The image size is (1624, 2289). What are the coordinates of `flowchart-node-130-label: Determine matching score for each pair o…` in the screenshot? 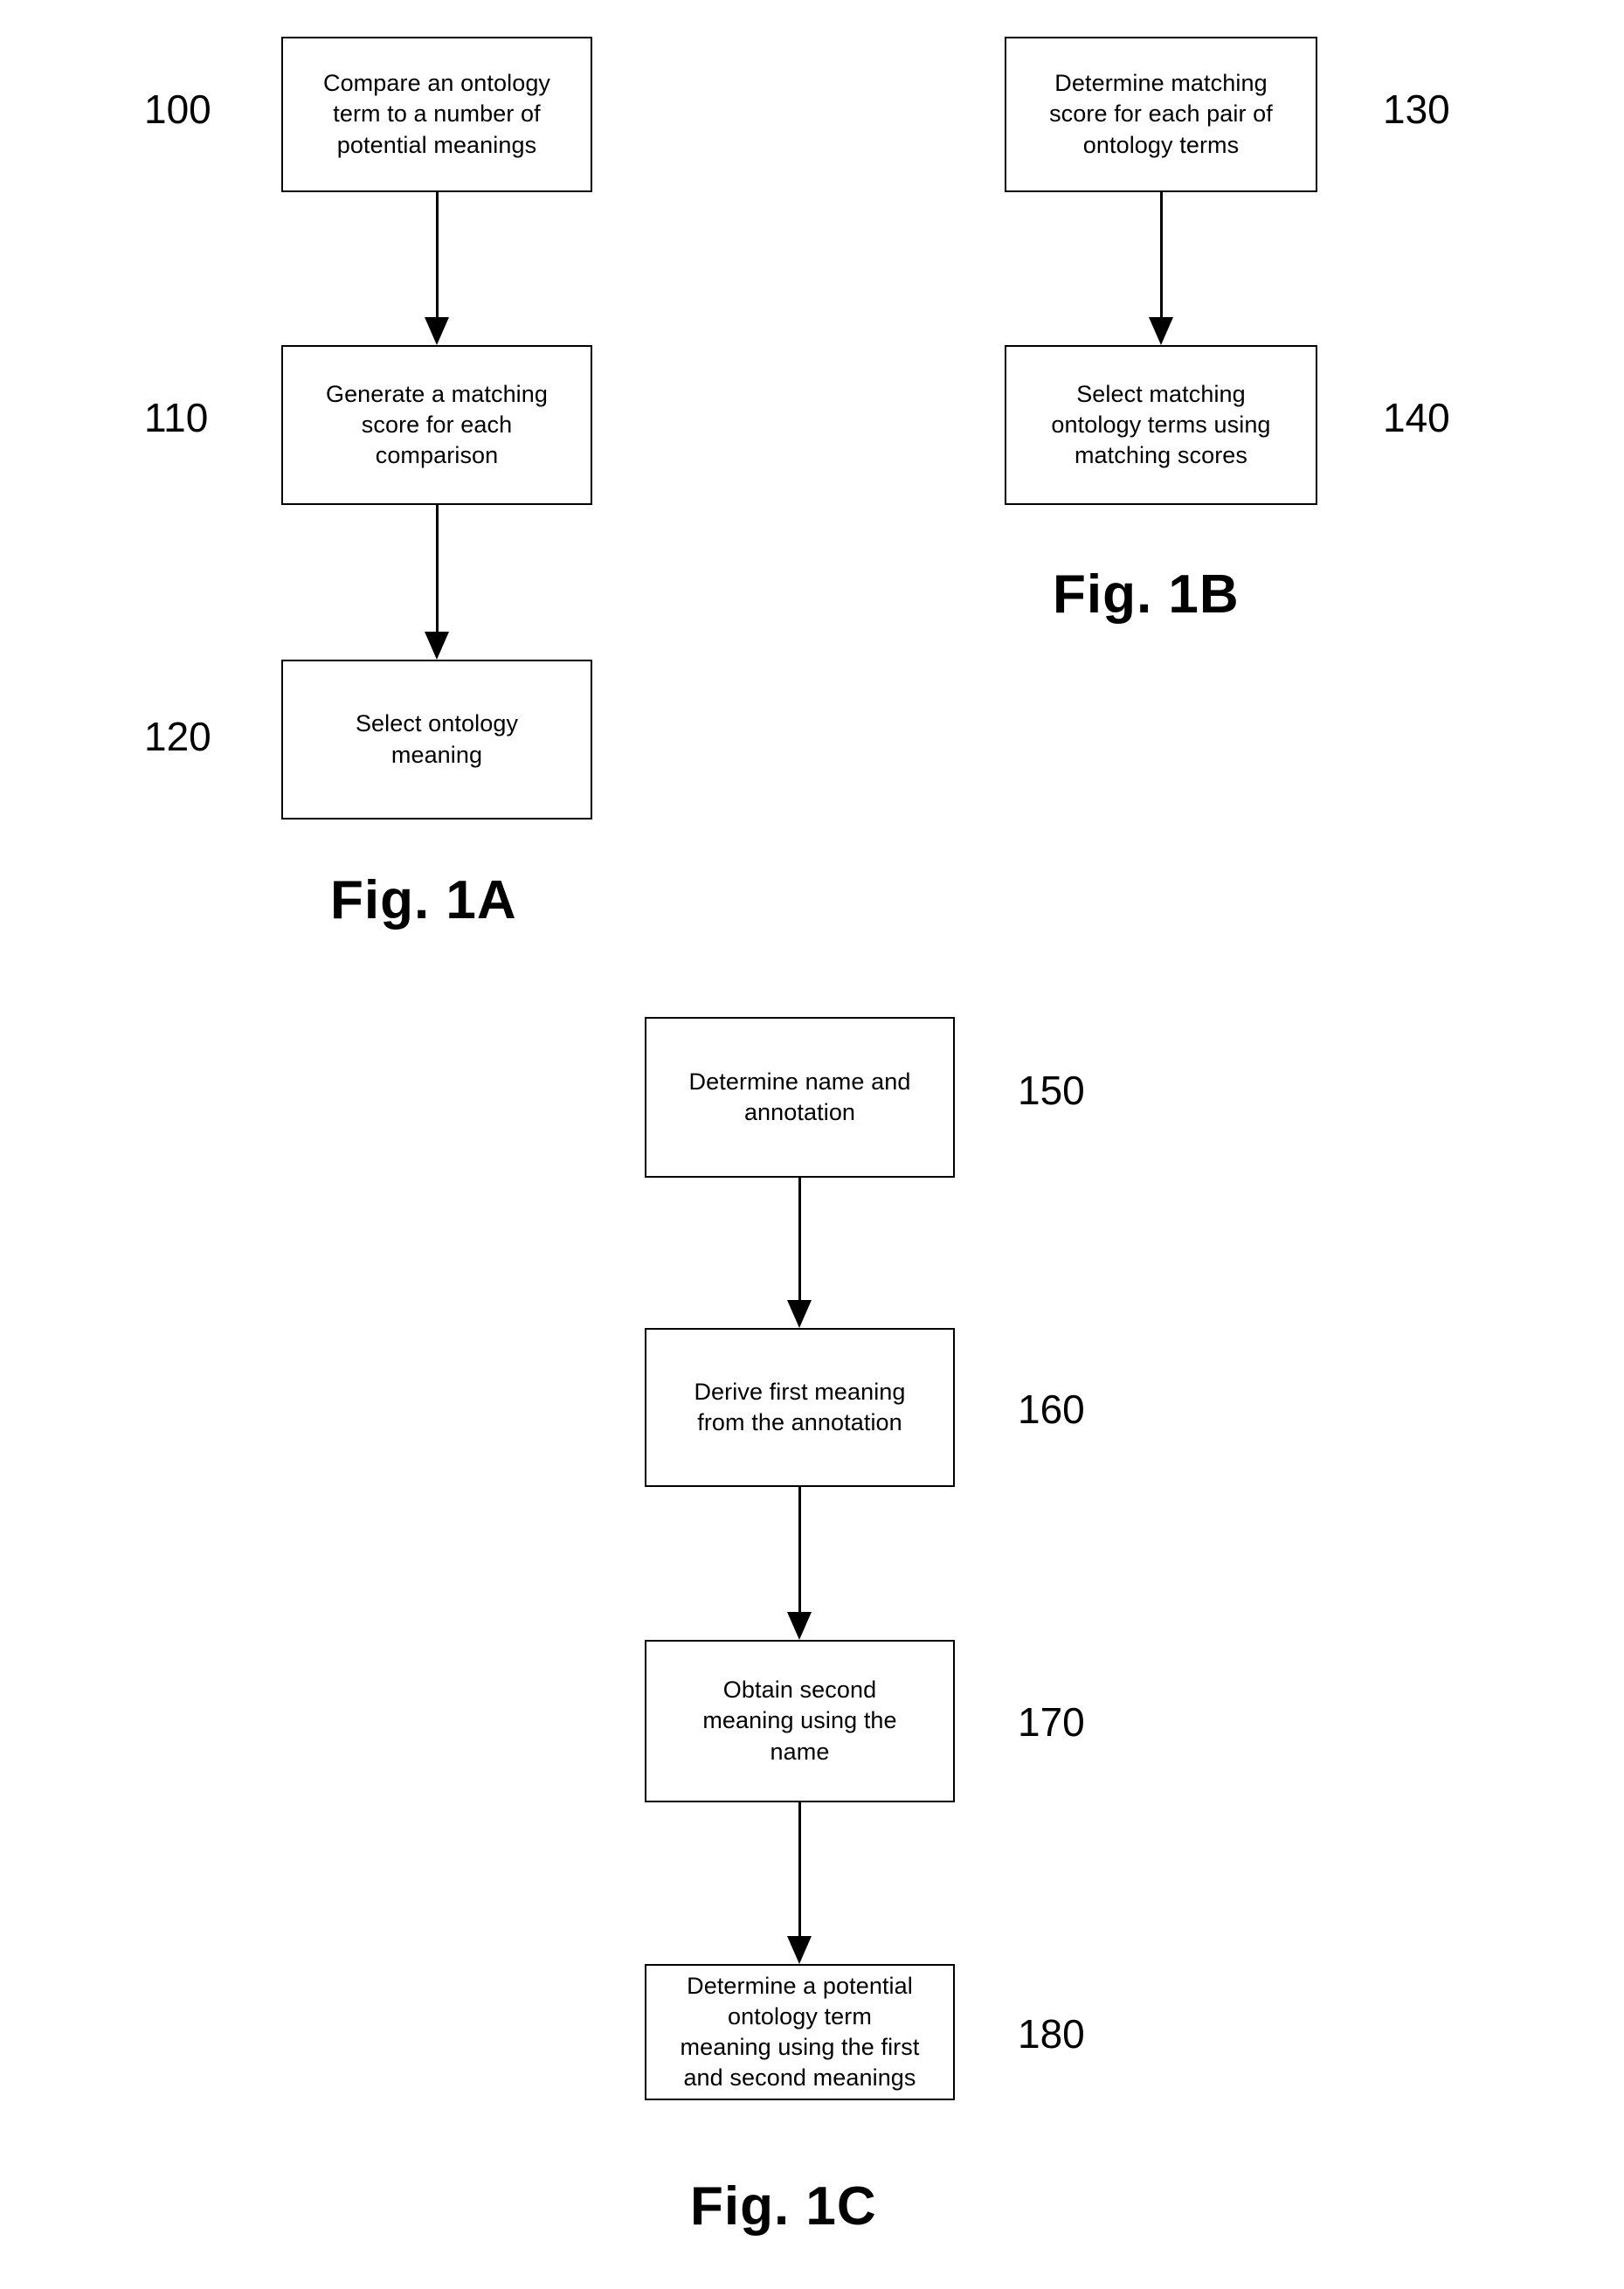 It's located at (1161, 114).